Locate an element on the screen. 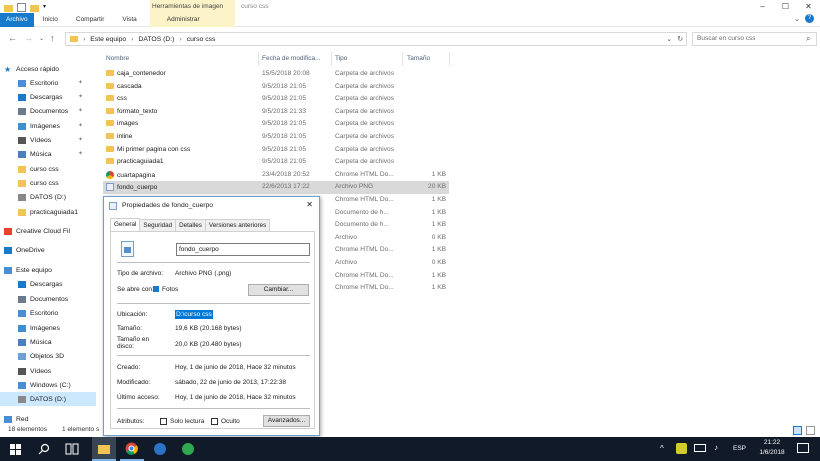 This screenshot has width=820, height=461. properties-icon is located at coordinates (21, 7).